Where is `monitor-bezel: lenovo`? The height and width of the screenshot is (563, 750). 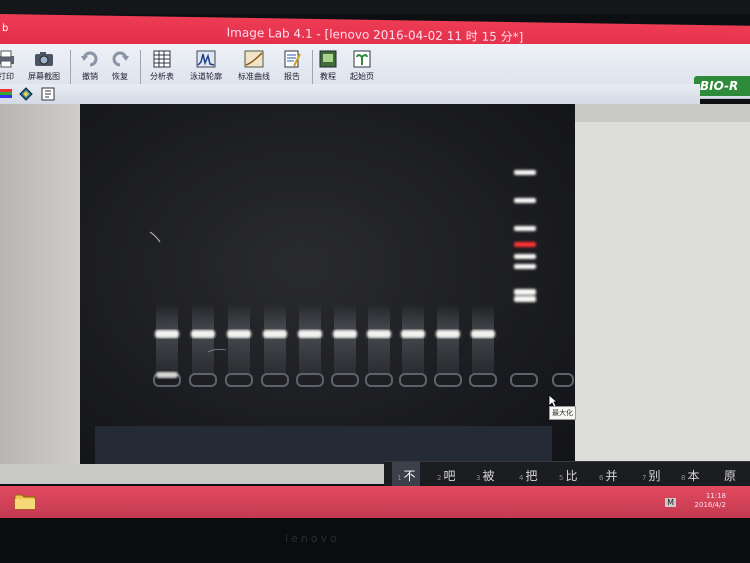
monitor-bezel: lenovo is located at coordinates (375, 540).